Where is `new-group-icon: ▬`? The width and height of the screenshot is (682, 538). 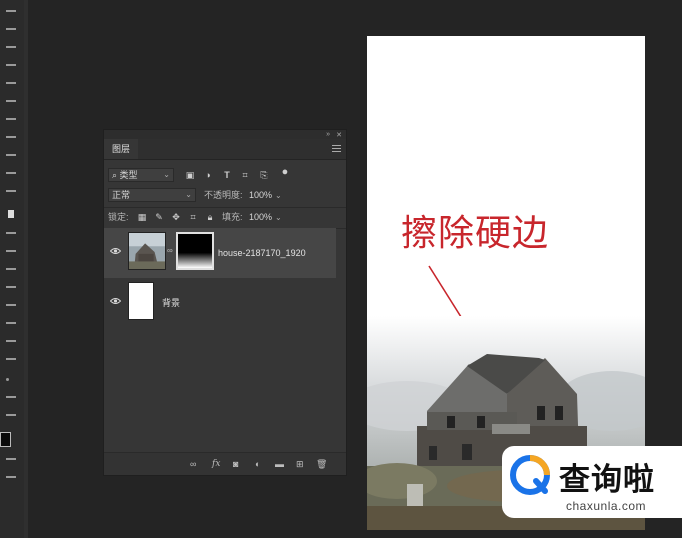
new-group-icon: ▬ is located at coordinates (279, 464).